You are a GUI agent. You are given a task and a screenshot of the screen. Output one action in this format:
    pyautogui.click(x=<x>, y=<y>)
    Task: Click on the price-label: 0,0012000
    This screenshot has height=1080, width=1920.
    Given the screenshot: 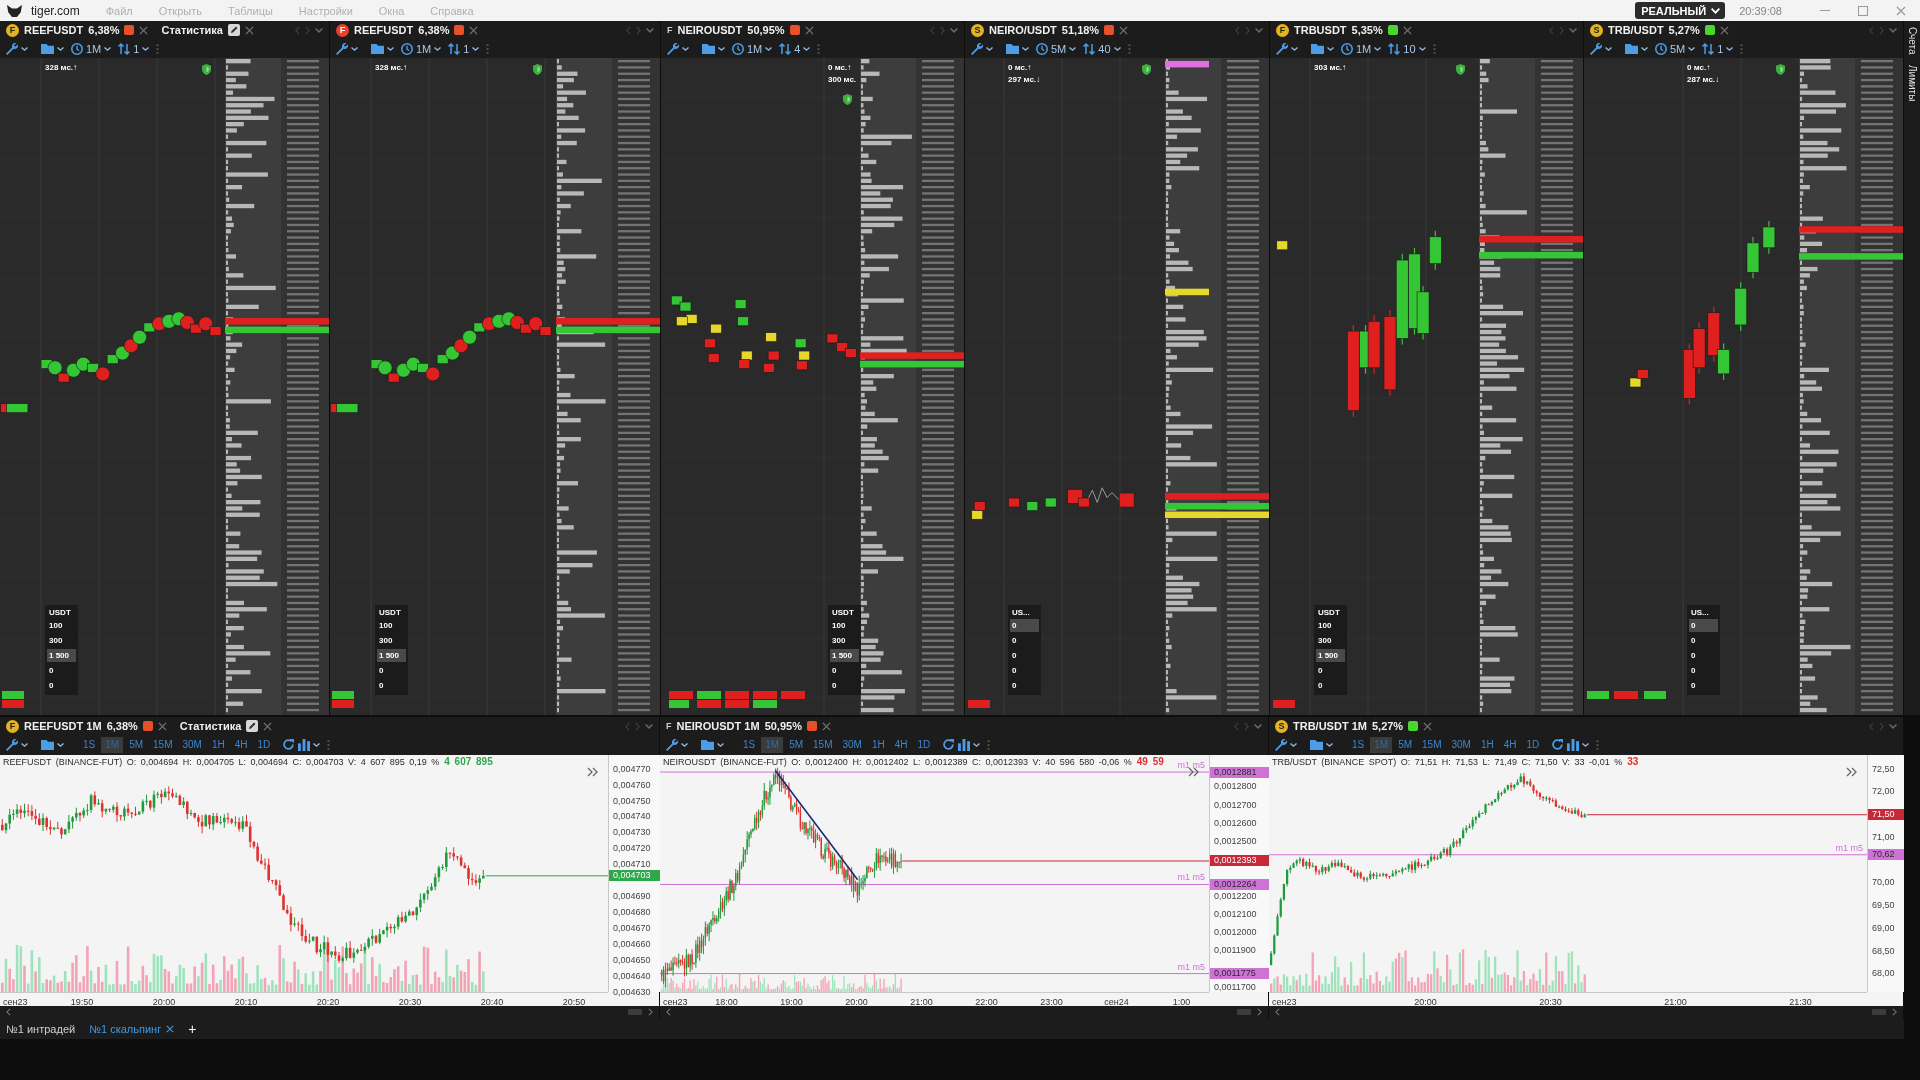 What is the action you would take?
    pyautogui.click(x=1235, y=933)
    